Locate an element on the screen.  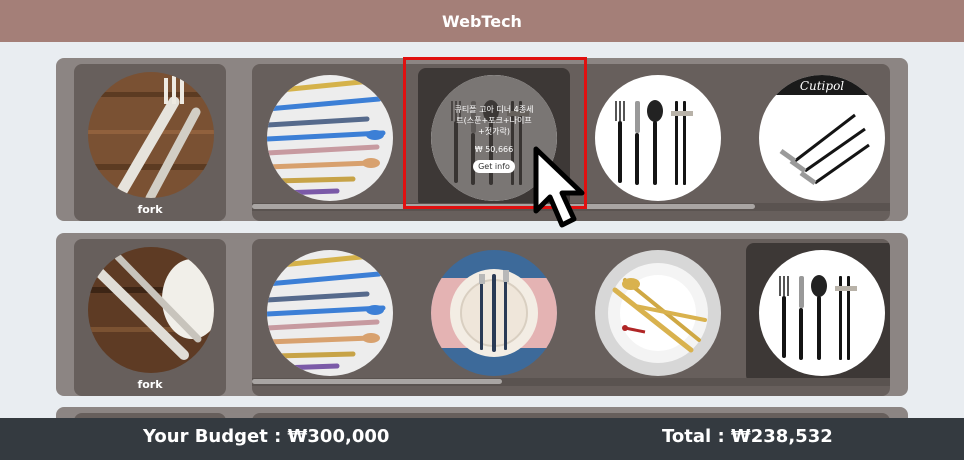
scrollbar-thumb is located at coordinates (377, 381).